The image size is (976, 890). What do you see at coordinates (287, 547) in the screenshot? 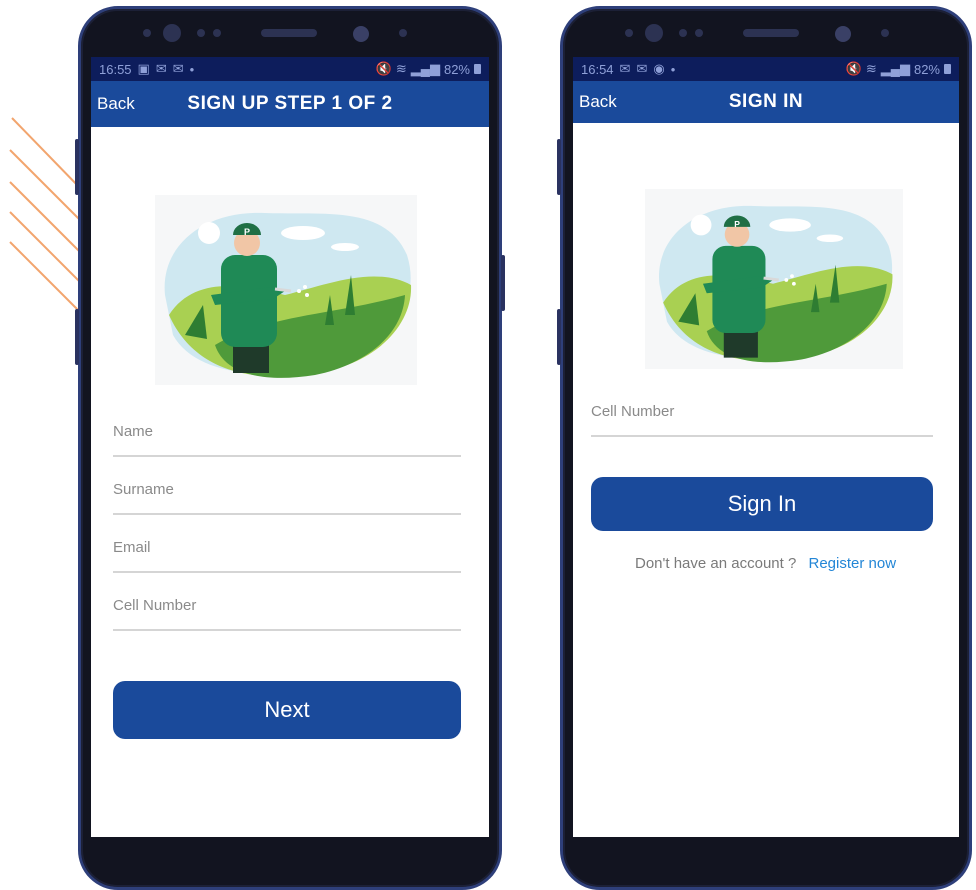
I see `email-input` at bounding box center [287, 547].